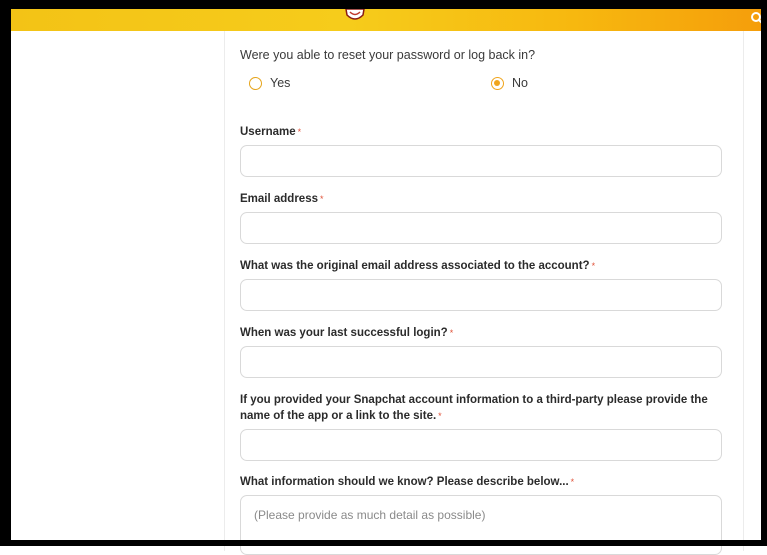 This screenshot has width=767, height=555. I want to click on last-login-label: When was your last successful login? *, so click(346, 333).